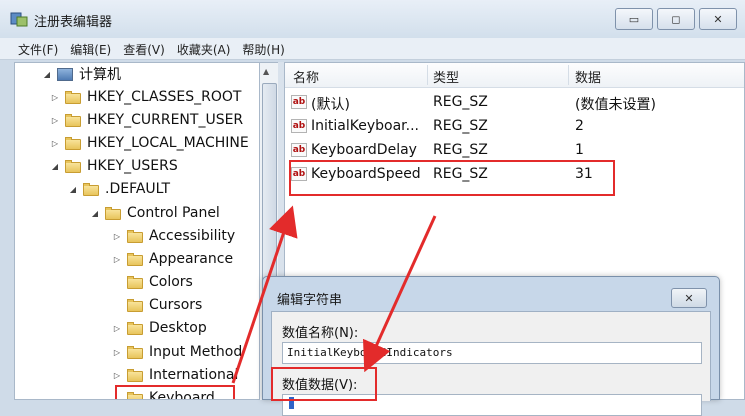 Image resolution: width=745 pixels, height=416 pixels. Describe the element at coordinates (718, 19) in the screenshot. I see `close-button: ✕` at that location.